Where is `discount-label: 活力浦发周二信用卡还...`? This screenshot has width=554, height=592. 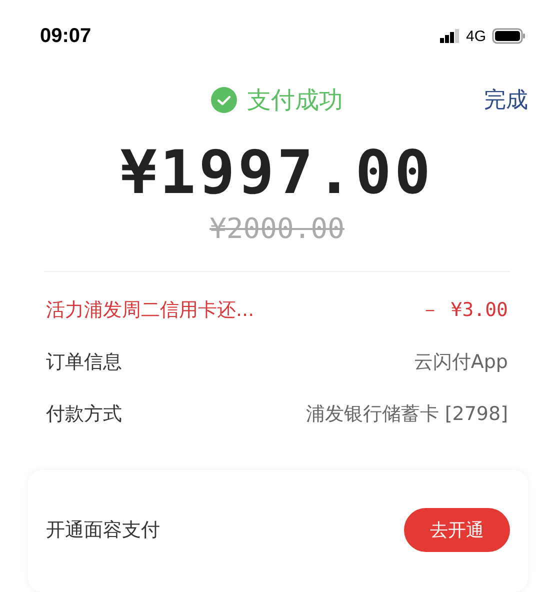 discount-label: 活力浦发周二信用卡还... is located at coordinates (150, 310).